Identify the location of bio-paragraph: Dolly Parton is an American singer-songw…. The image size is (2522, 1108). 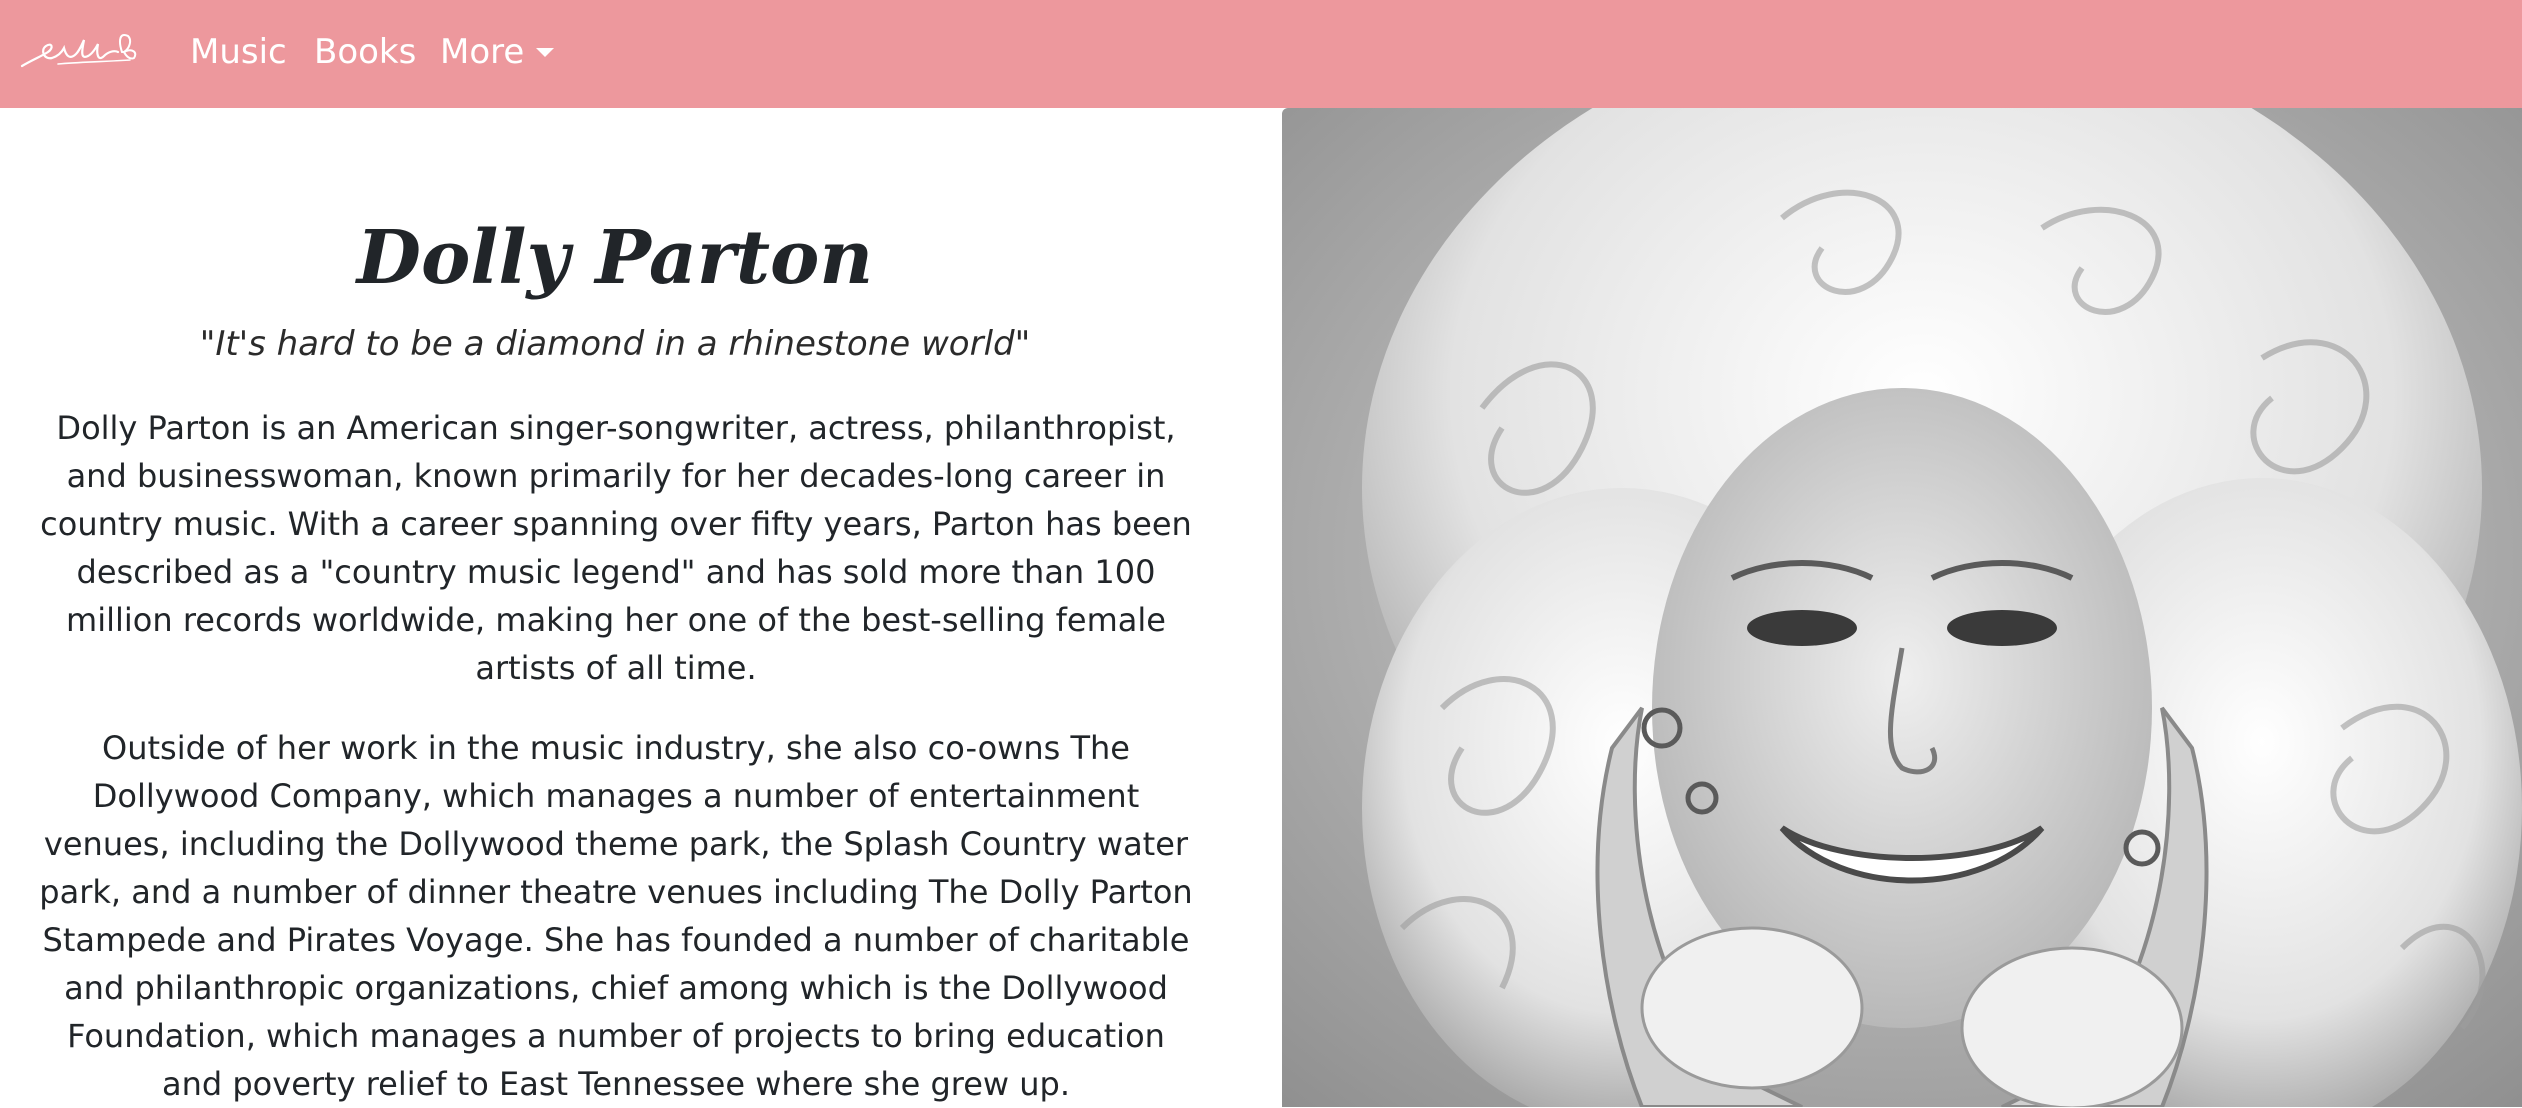
(616, 548).